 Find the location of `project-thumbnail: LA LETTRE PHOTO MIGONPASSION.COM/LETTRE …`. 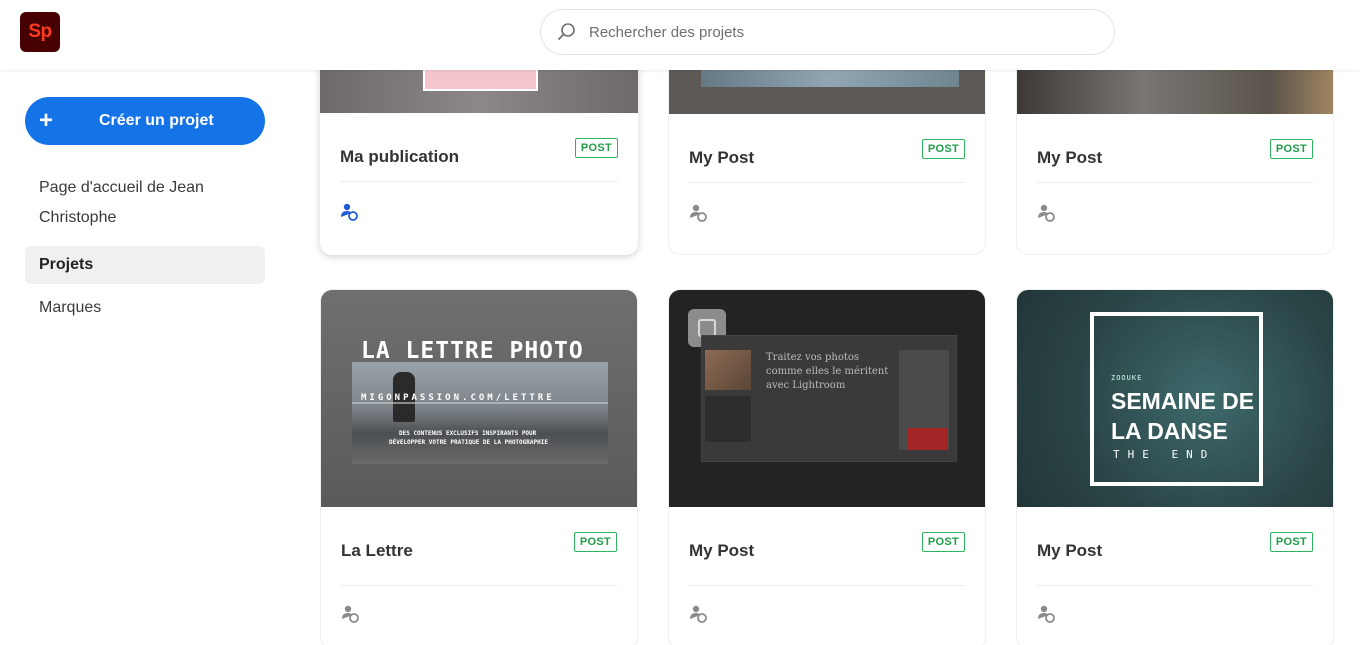

project-thumbnail: LA LETTRE PHOTO MIGONPASSION.COM/LETTRE … is located at coordinates (479, 398).